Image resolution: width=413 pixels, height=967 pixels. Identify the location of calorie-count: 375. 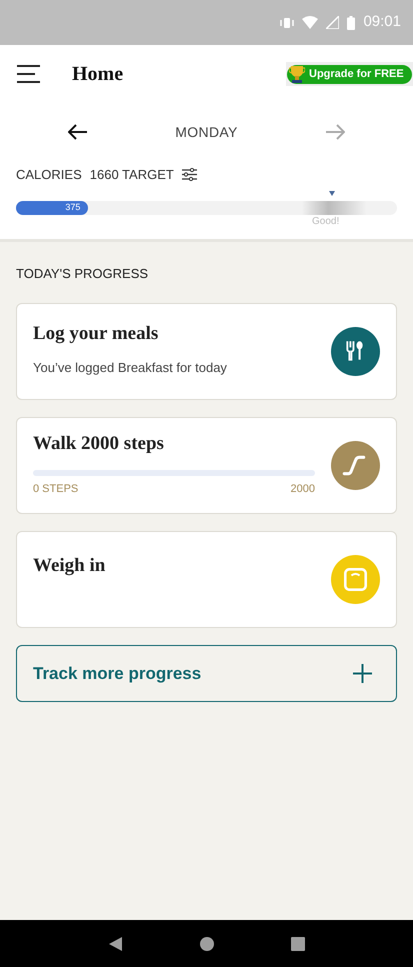
(72, 207).